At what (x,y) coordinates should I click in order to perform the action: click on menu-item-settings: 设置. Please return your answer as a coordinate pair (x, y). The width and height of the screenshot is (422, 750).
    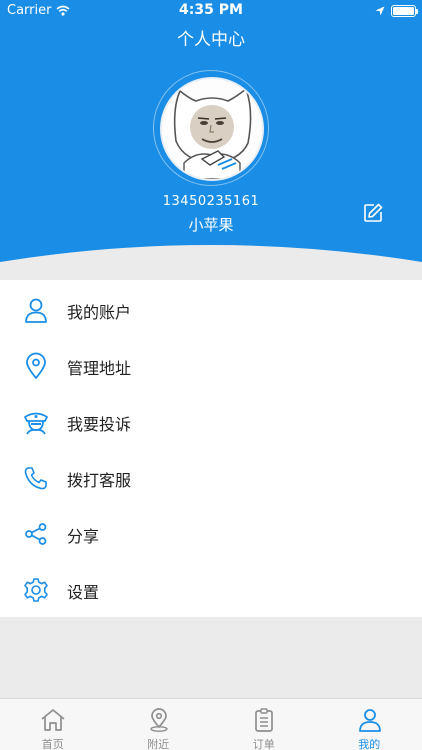
    Looking at the image, I should click on (211, 590).